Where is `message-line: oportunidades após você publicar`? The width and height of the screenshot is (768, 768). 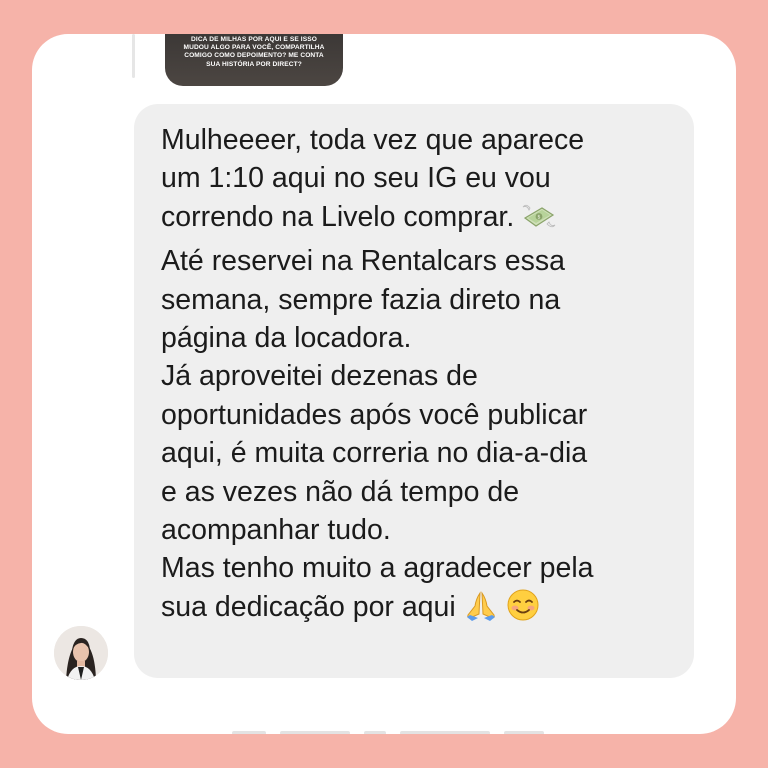
message-line: oportunidades após você publicar is located at coordinates (374, 414).